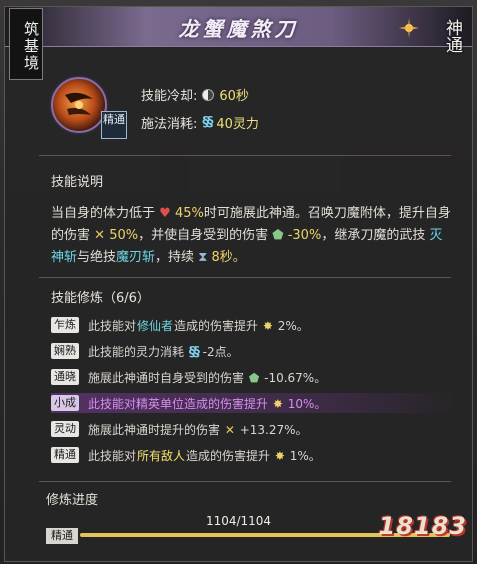  I want to click on progress-level-tag: 精通, so click(62, 536).